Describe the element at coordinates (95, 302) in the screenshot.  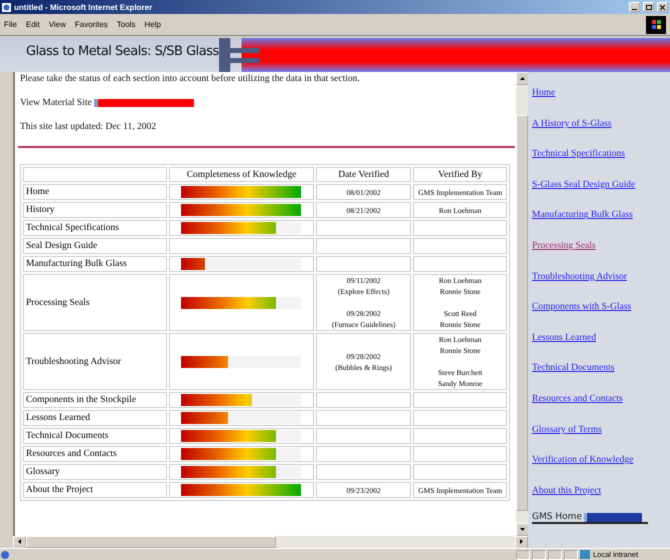
I see `section-cell: Processing Seals` at that location.